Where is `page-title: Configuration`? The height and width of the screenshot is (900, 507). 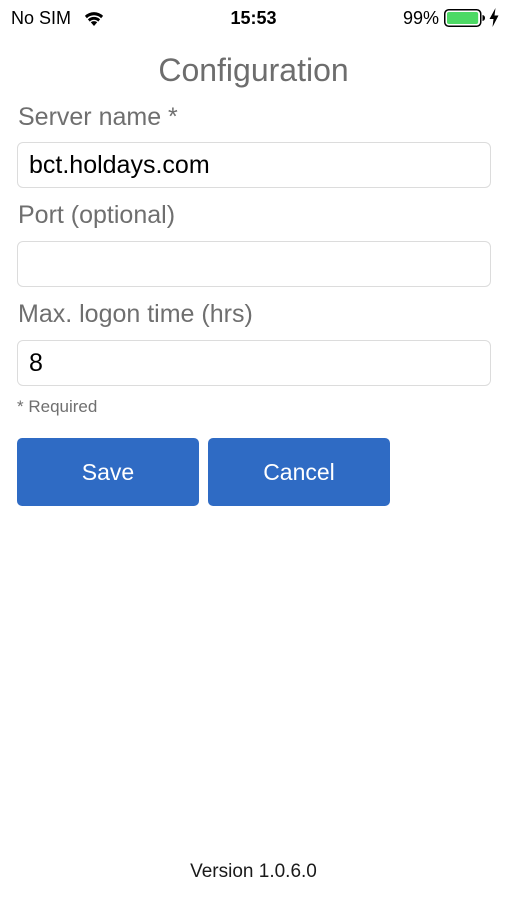
page-title: Configuration is located at coordinates (253, 70).